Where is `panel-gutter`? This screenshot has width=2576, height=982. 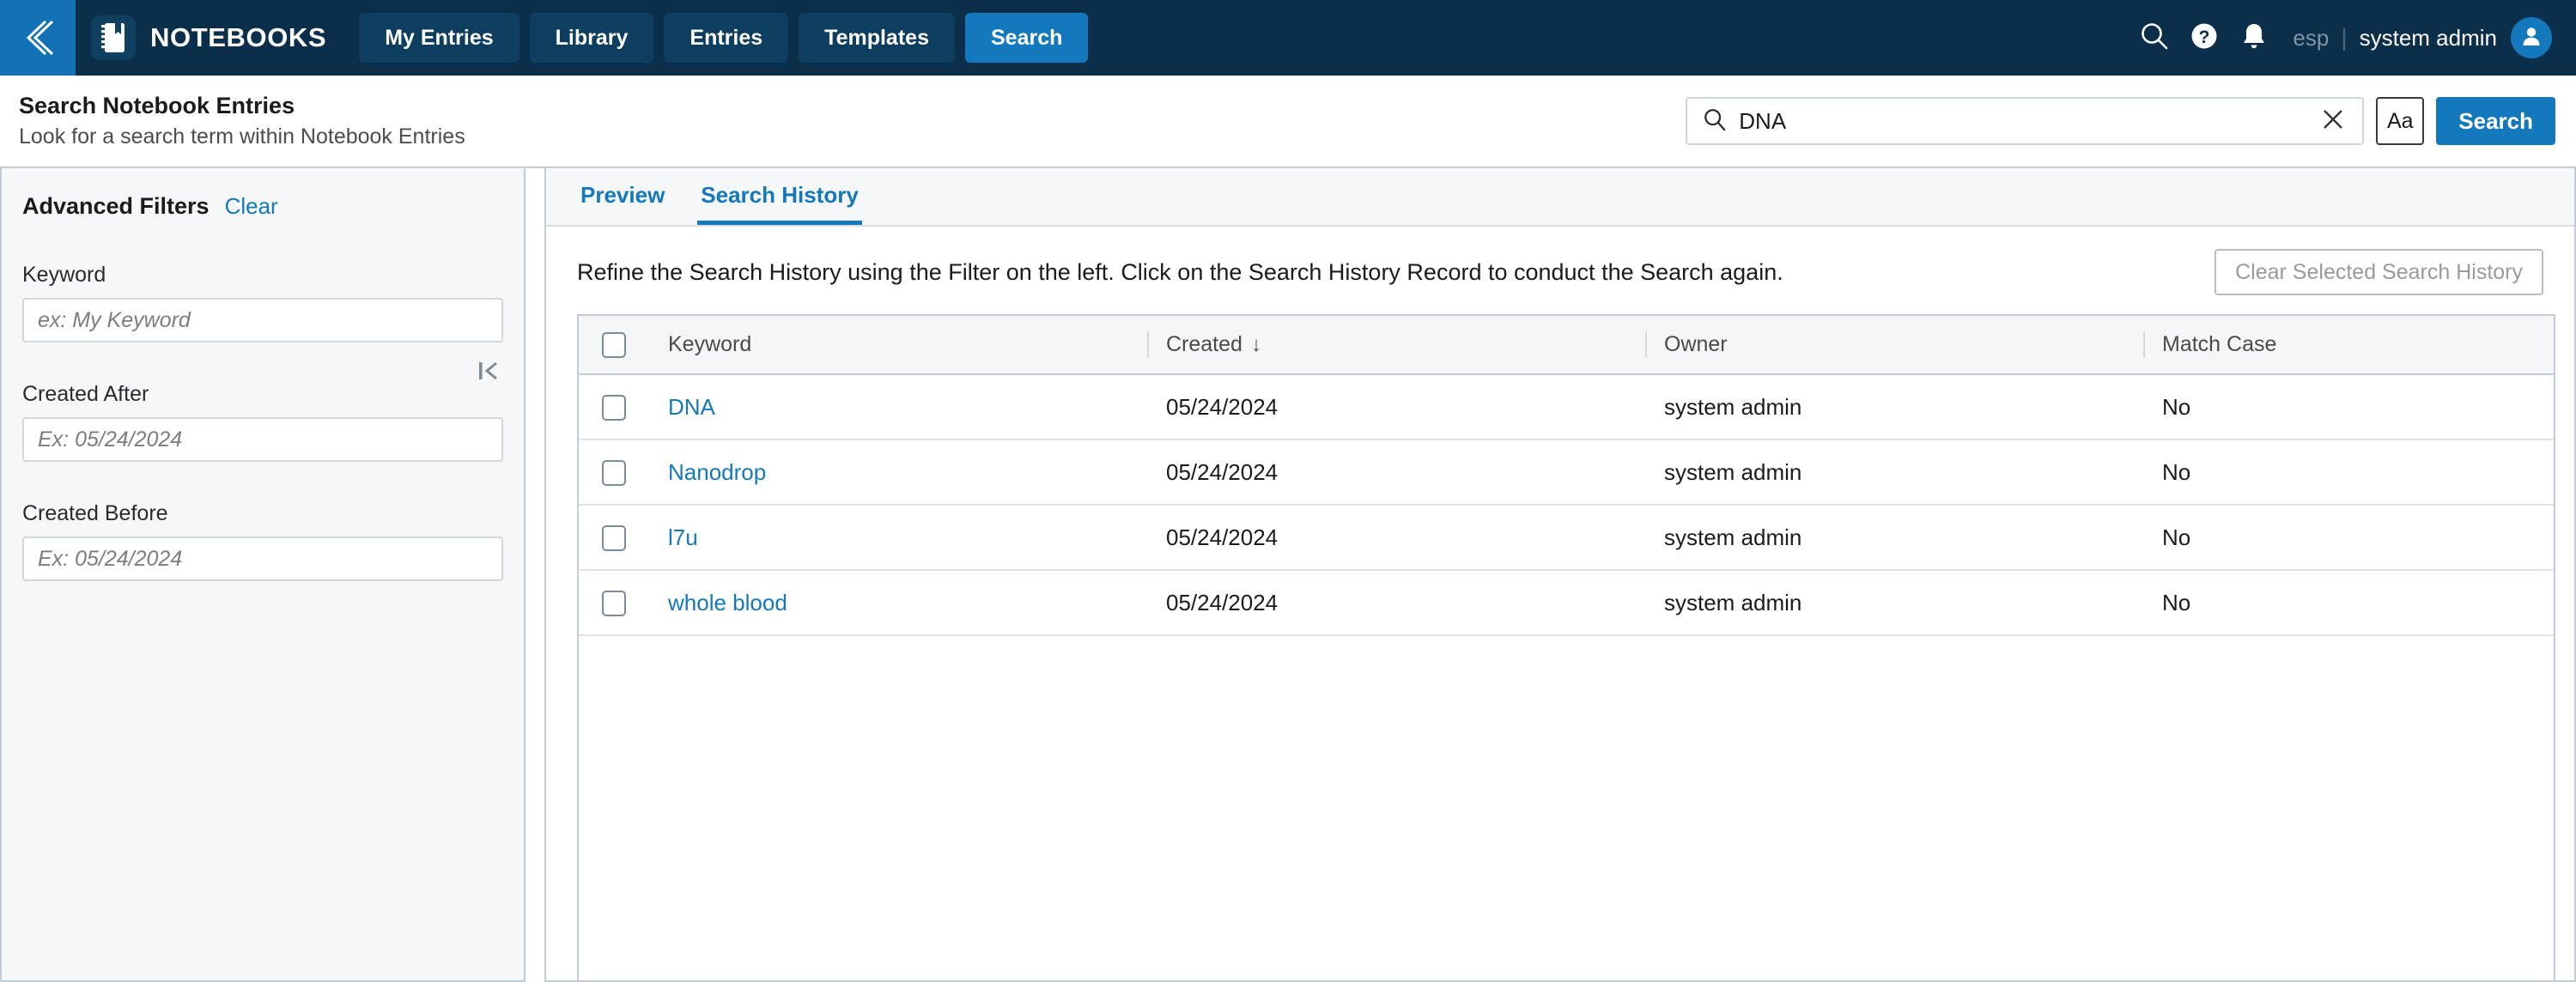 panel-gutter is located at coordinates (535, 575).